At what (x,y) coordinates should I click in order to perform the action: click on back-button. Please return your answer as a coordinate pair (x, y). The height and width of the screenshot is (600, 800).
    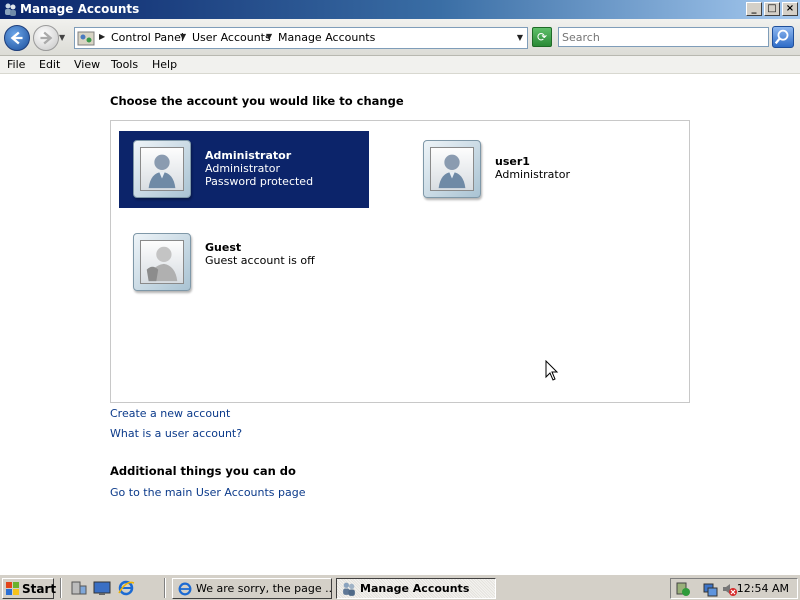
    Looking at the image, I should click on (17, 38).